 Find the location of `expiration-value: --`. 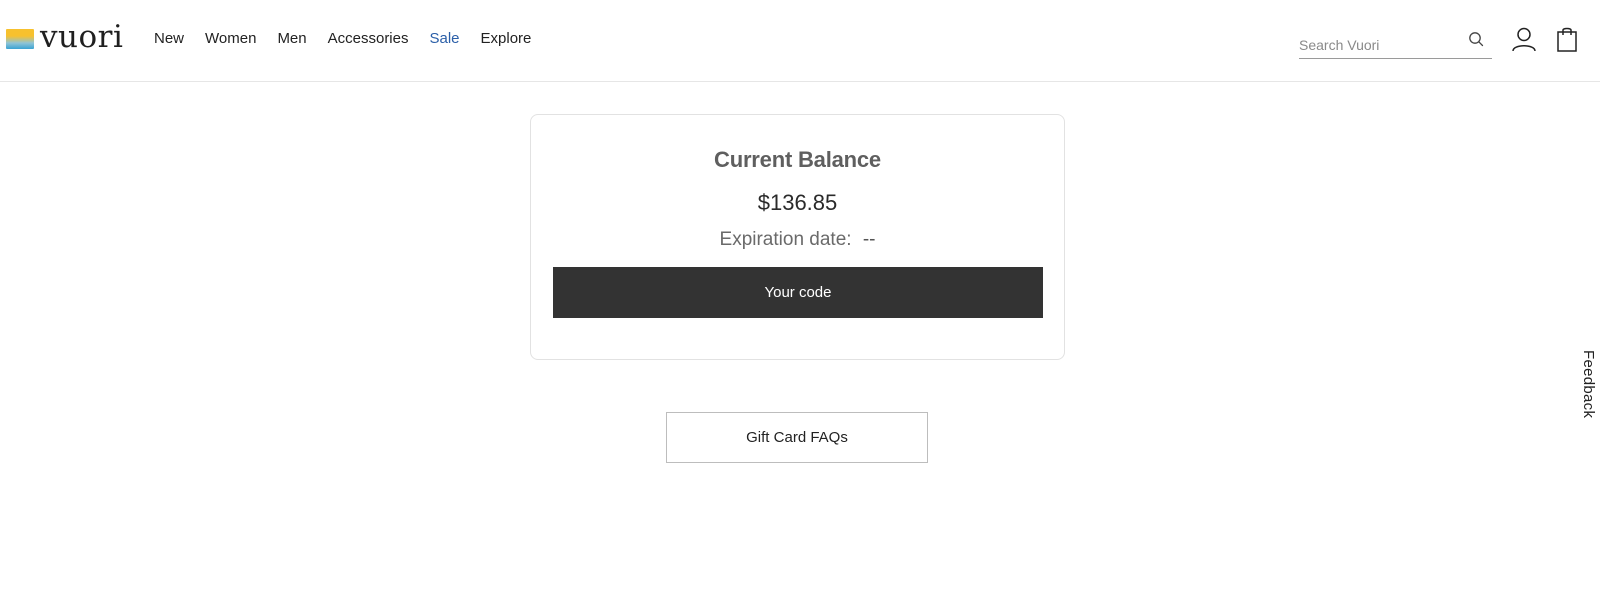

expiration-value: -- is located at coordinates (869, 239).